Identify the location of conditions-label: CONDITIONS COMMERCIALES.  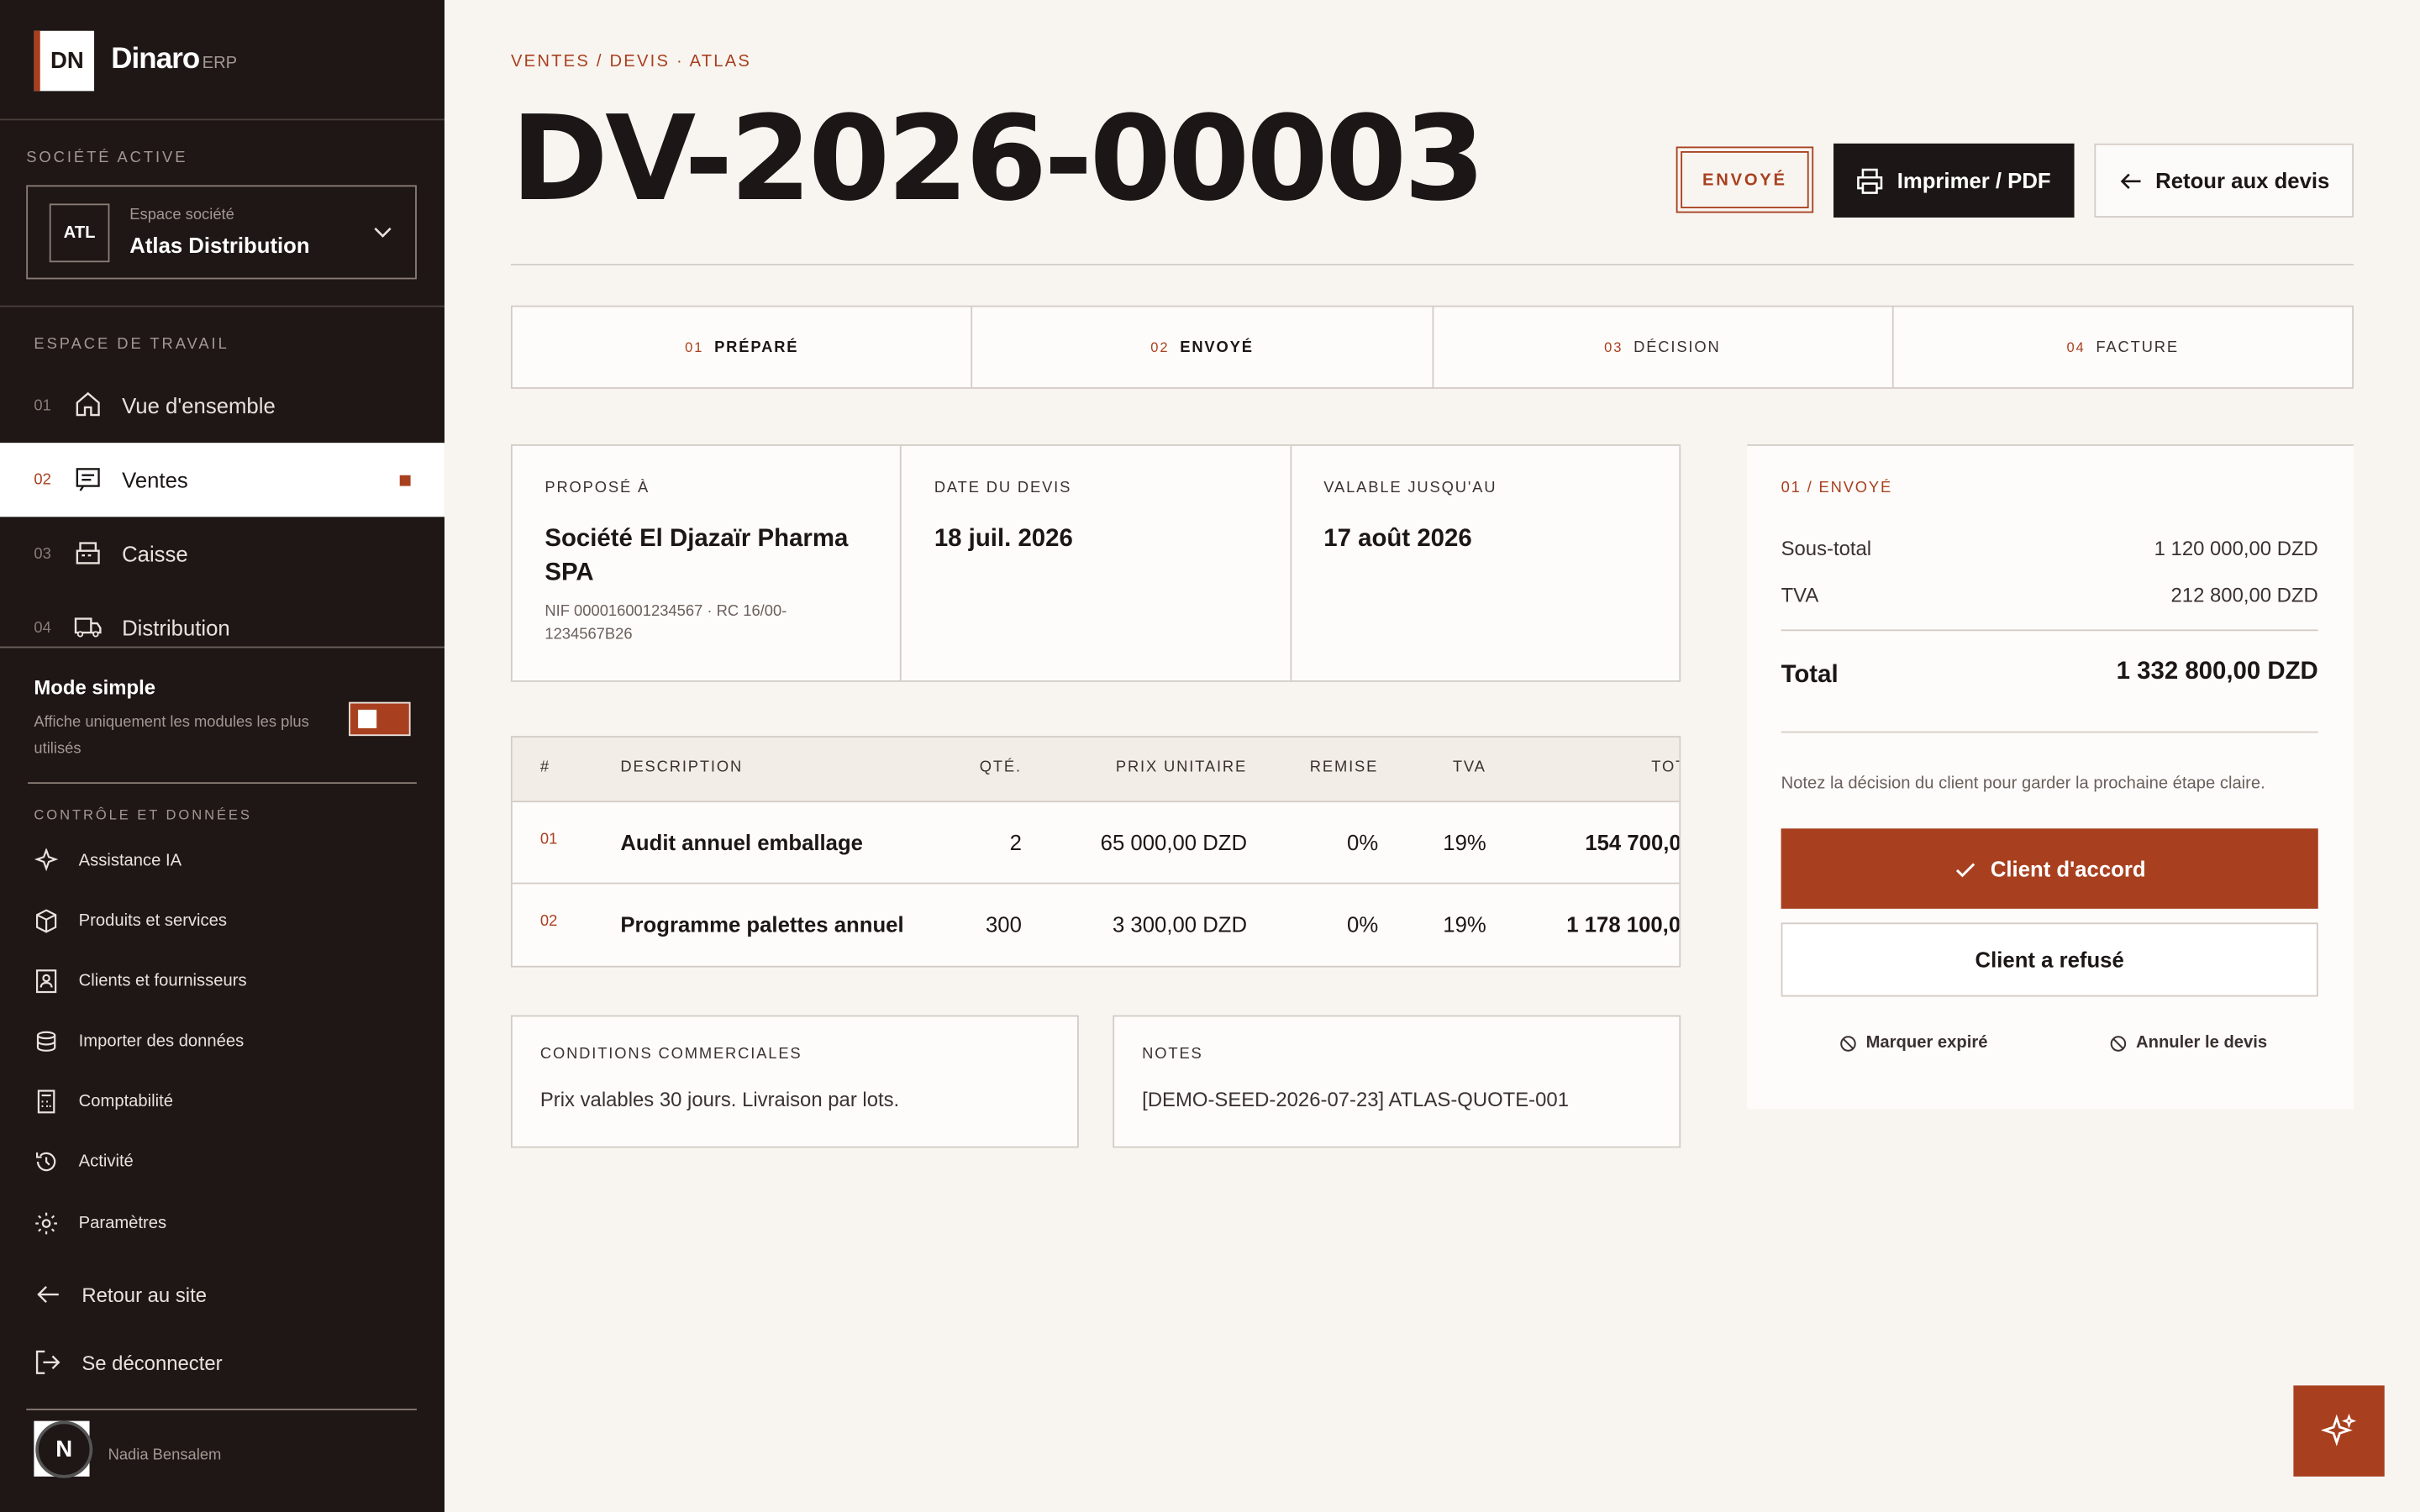
(671, 1054).